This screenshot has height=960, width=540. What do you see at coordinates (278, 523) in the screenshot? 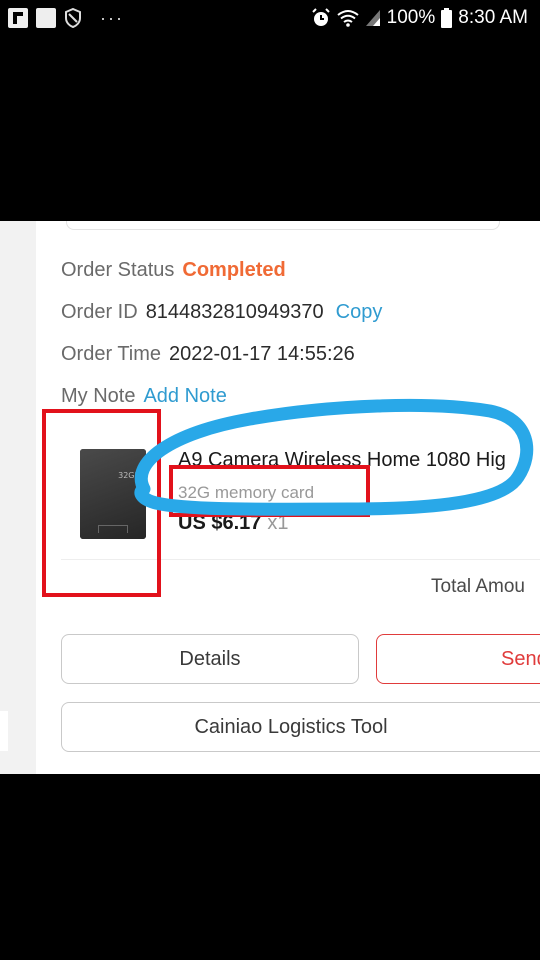
I see `product-quantity: x1` at bounding box center [278, 523].